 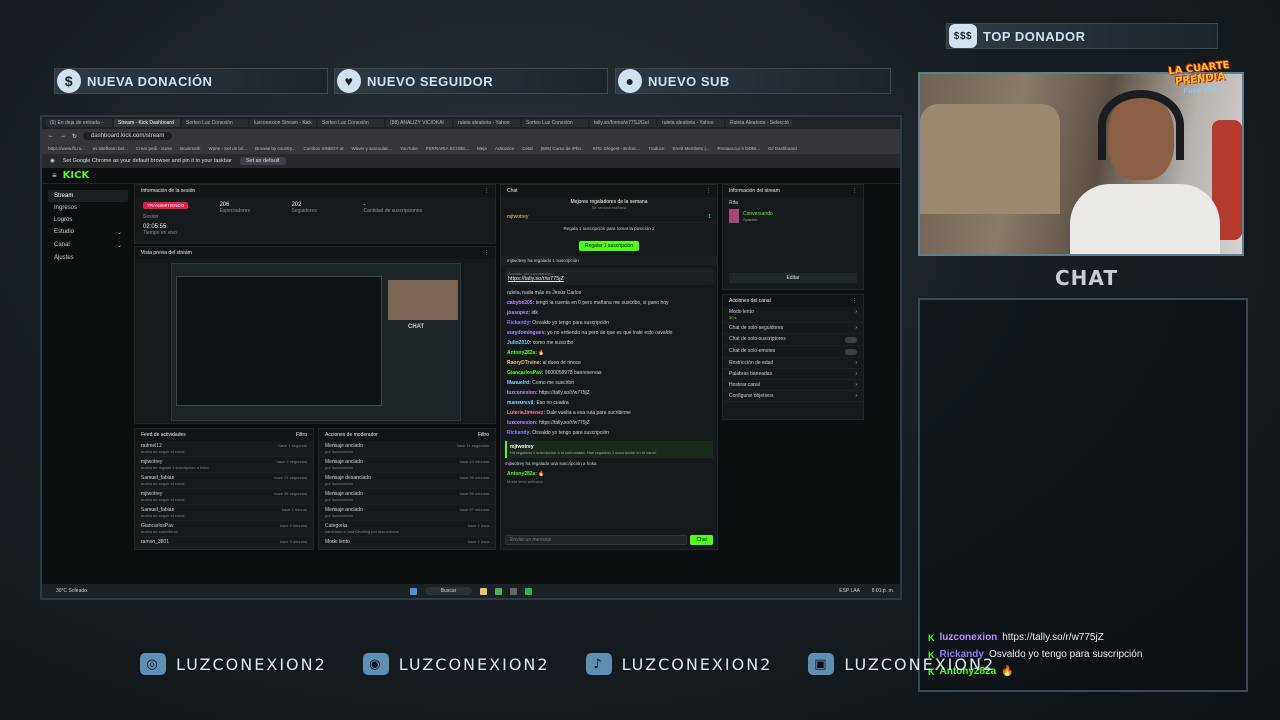 What do you see at coordinates (793, 352) in the screenshot?
I see `channel-action-row: Chat de solo-emotes` at bounding box center [793, 352].